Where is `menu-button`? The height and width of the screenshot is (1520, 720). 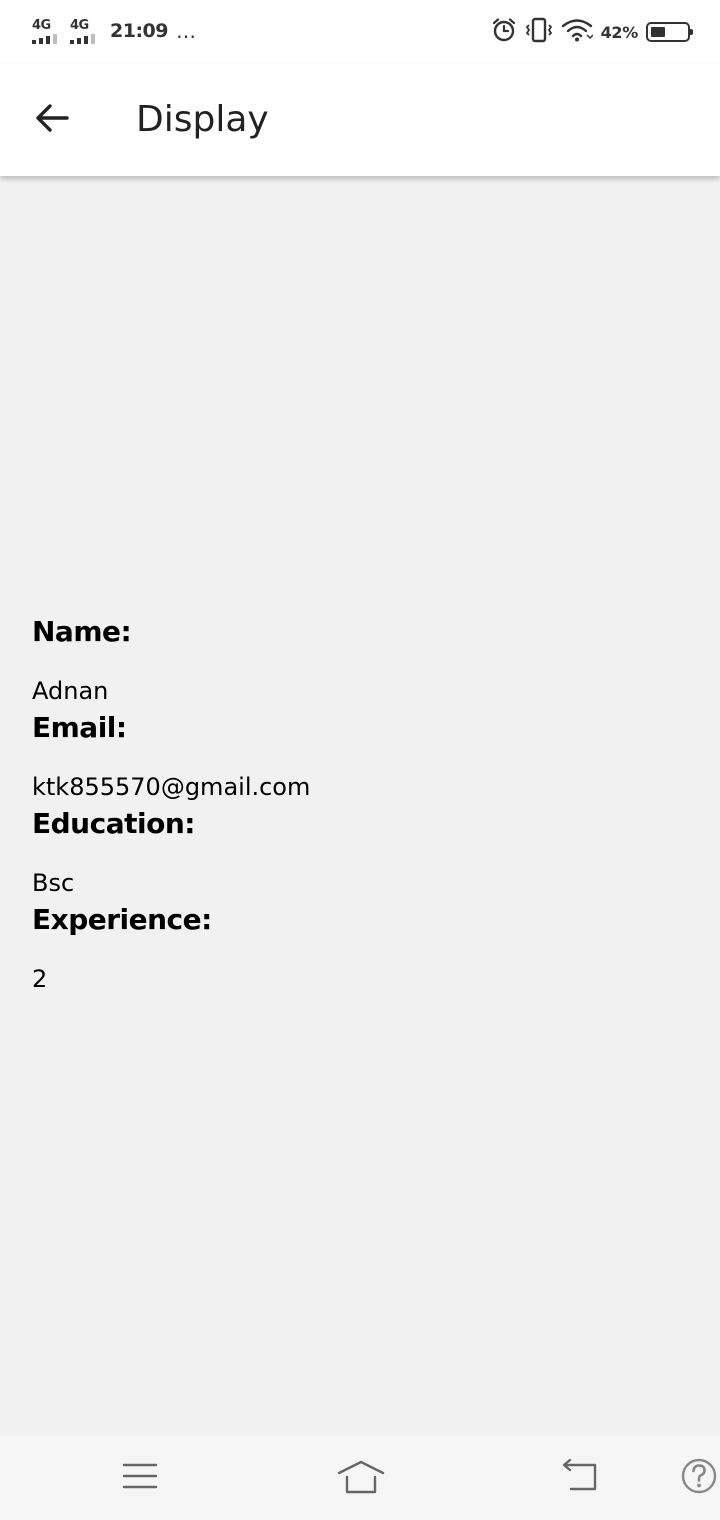 menu-button is located at coordinates (140, 1478).